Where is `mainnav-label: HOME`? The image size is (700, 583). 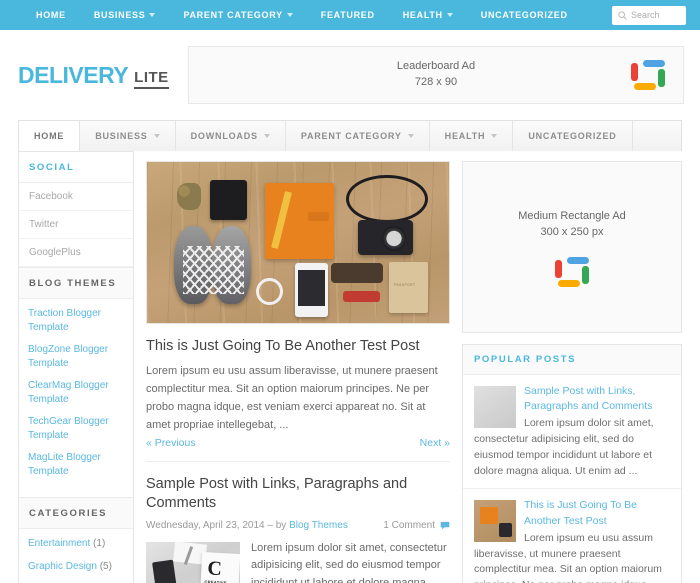
mainnav-label: HOME is located at coordinates (49, 136).